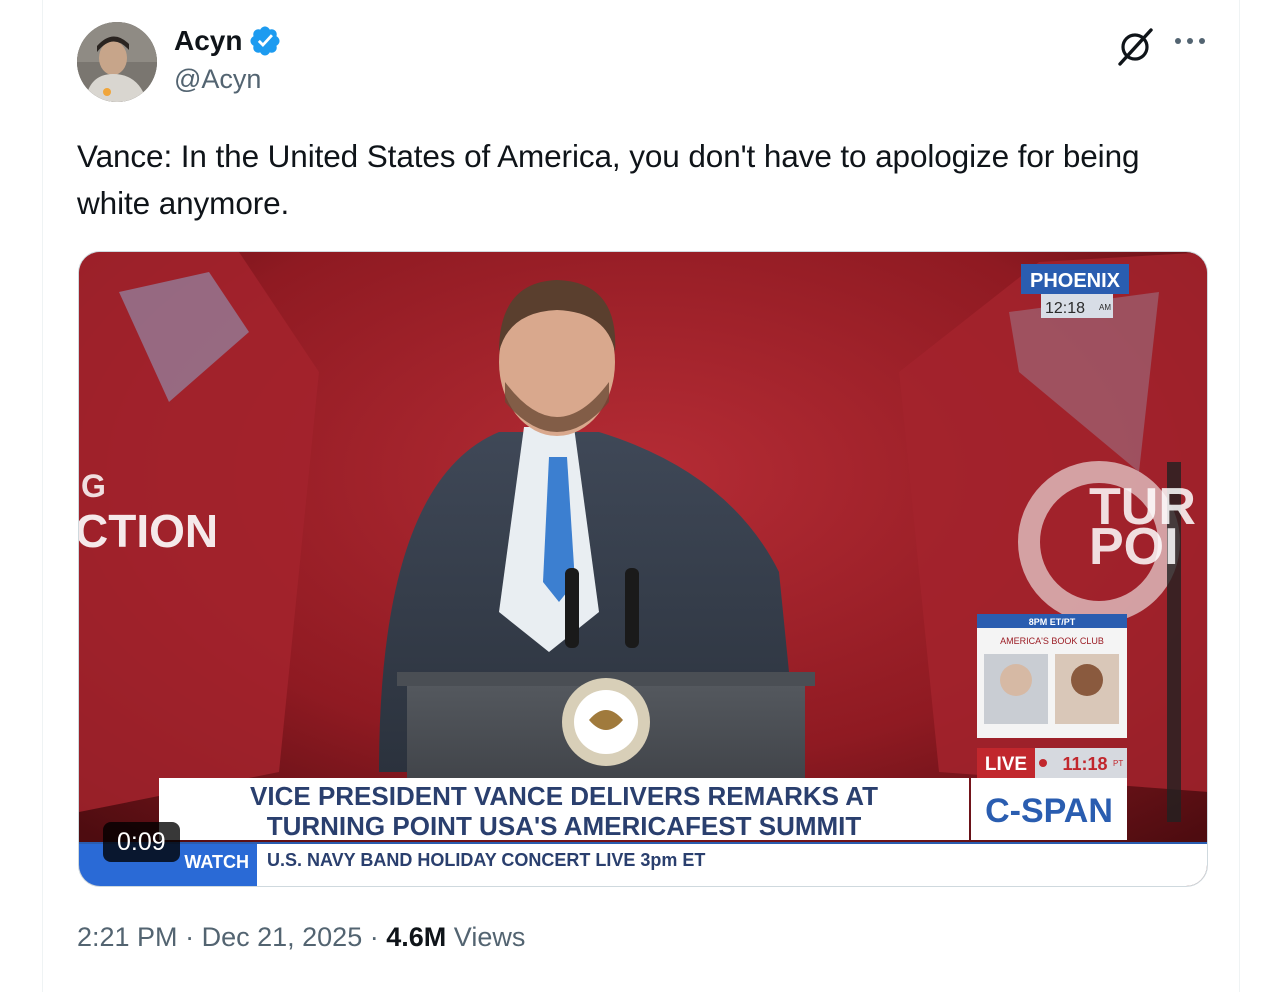  I want to click on location-label: PHOENIX, so click(1075, 281).